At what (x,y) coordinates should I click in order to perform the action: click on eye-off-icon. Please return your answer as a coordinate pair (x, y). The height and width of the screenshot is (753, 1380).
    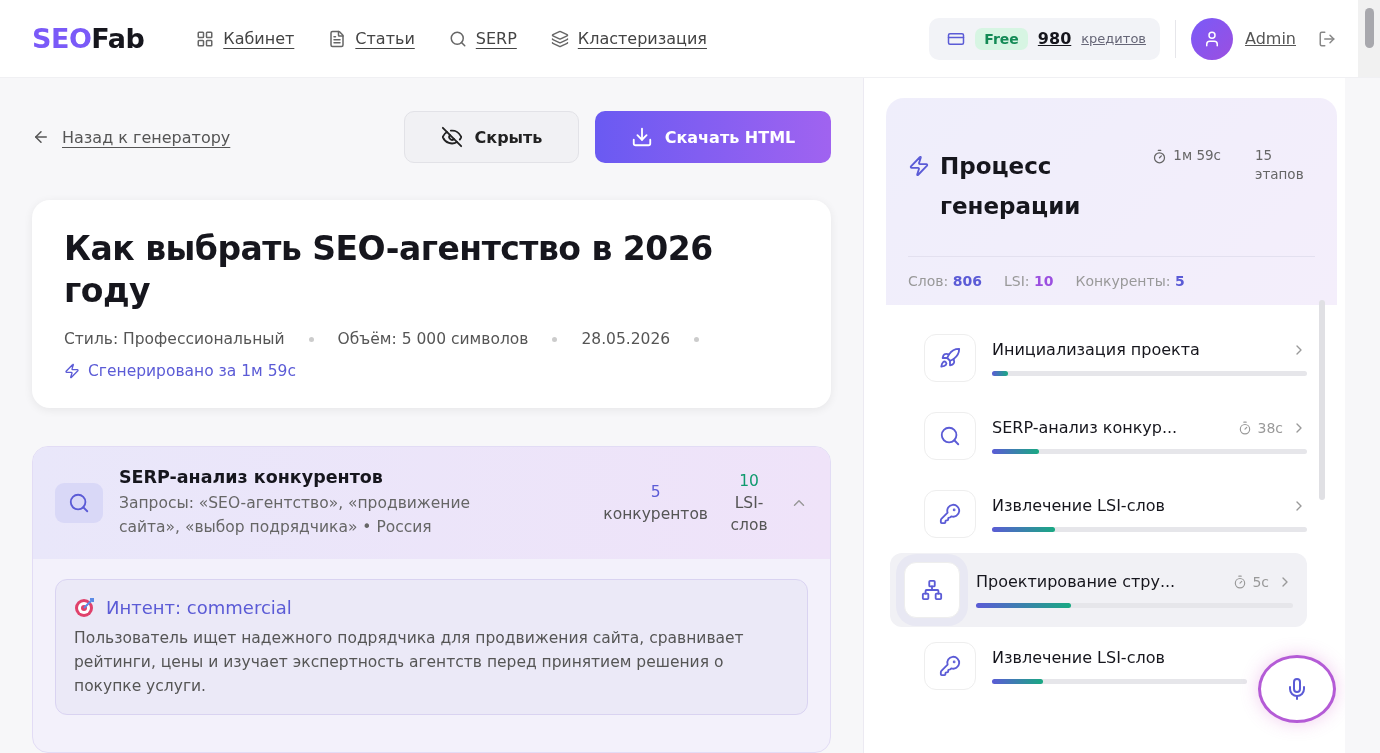
    Looking at the image, I should click on (451, 137).